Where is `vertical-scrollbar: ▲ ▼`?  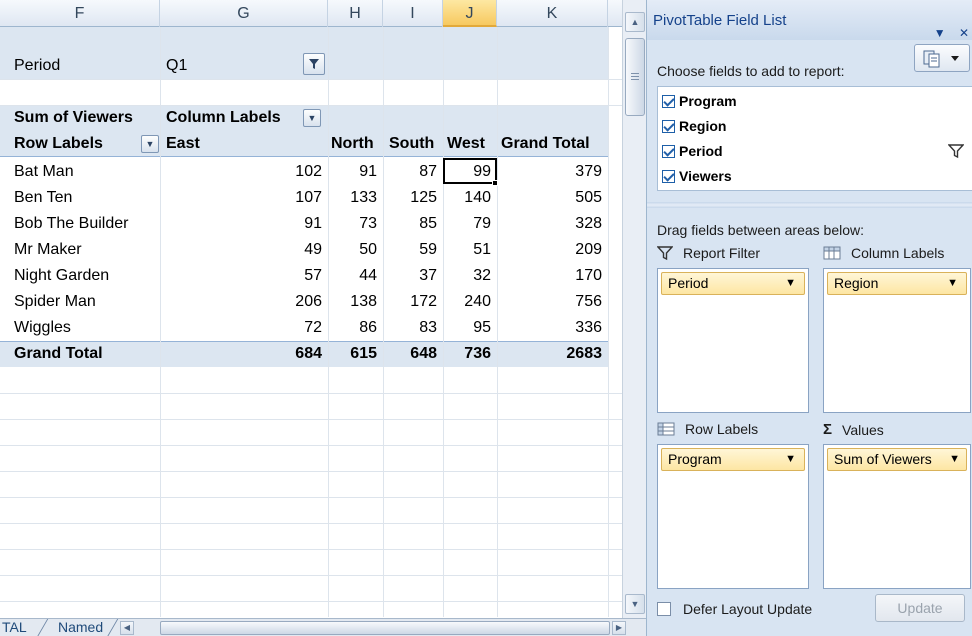
vertical-scrollbar: ▲ ▼ is located at coordinates (634, 309).